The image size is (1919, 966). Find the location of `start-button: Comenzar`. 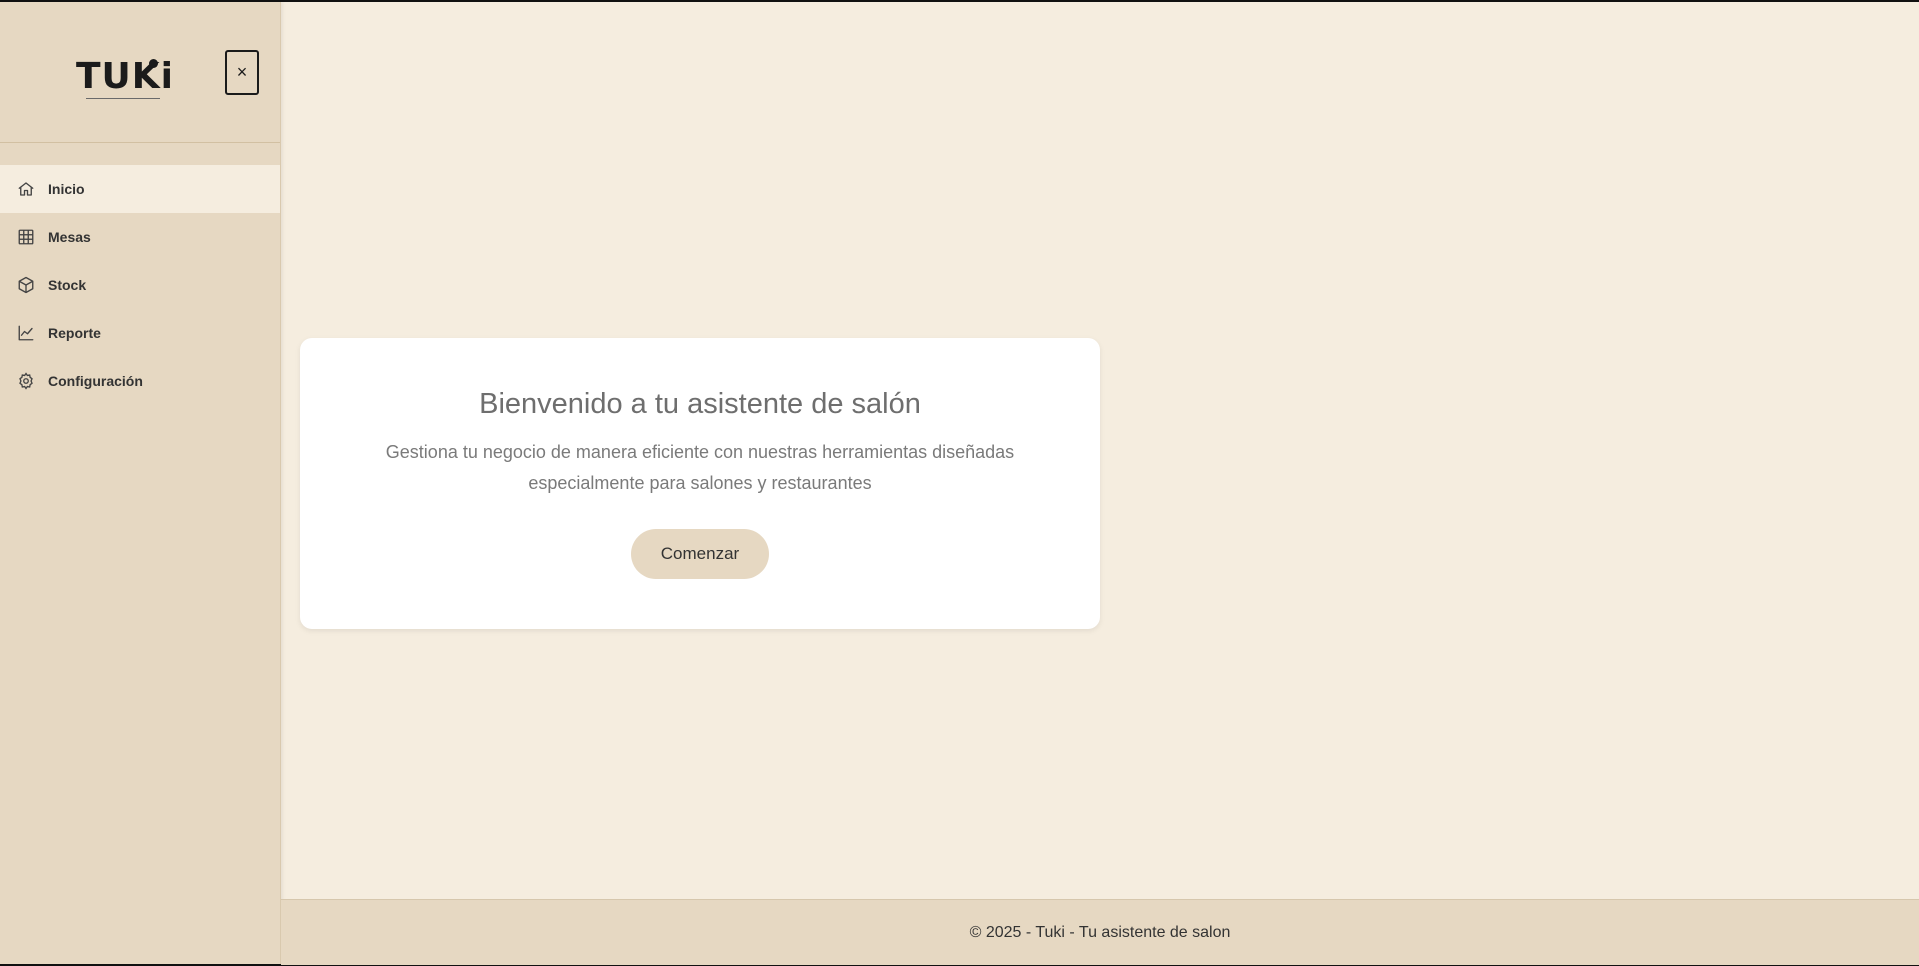

start-button: Comenzar is located at coordinates (700, 554).